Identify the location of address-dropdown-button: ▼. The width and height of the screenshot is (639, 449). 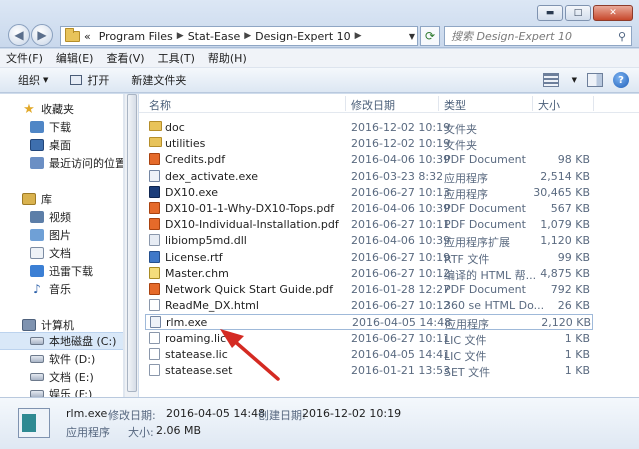
(412, 36).